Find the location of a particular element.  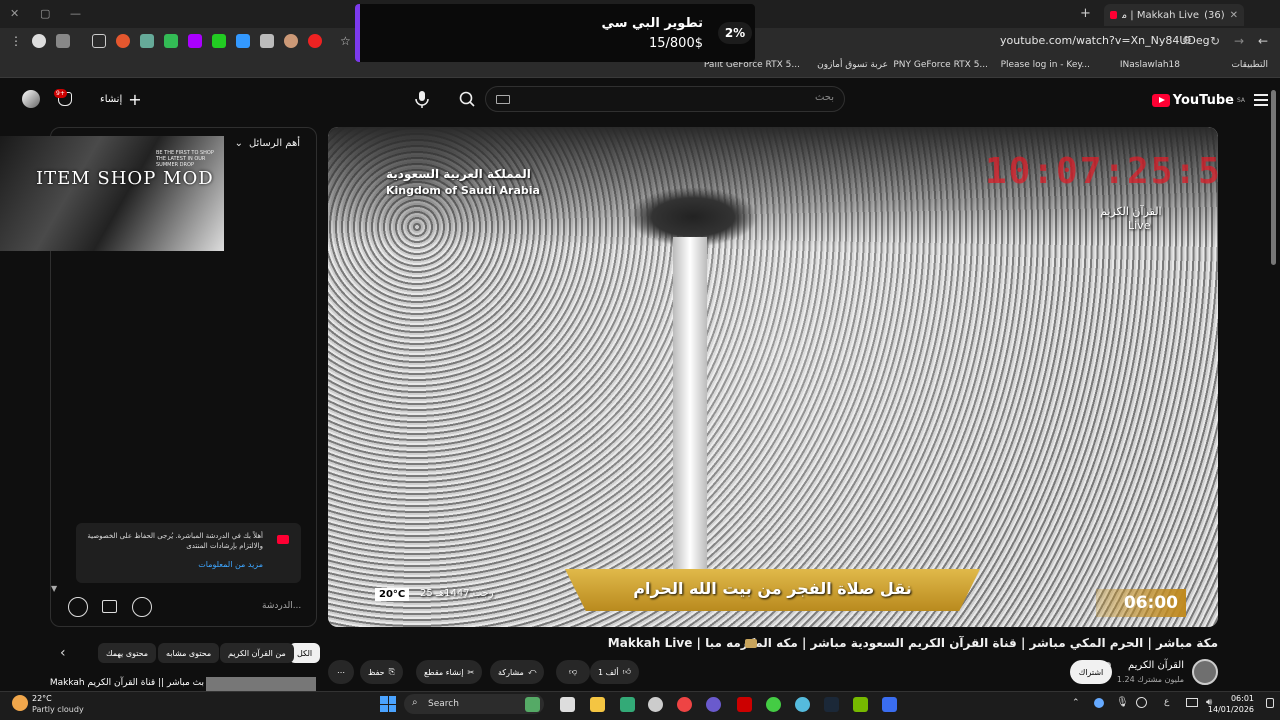

thumbs-up-icon: 👍︎ is located at coordinates (626, 671).